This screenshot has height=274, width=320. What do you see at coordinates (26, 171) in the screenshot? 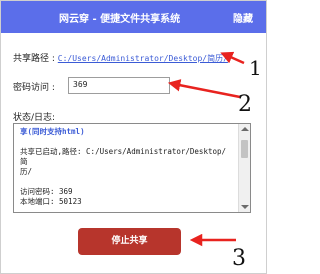
I see `log-line: 历/` at bounding box center [26, 171].